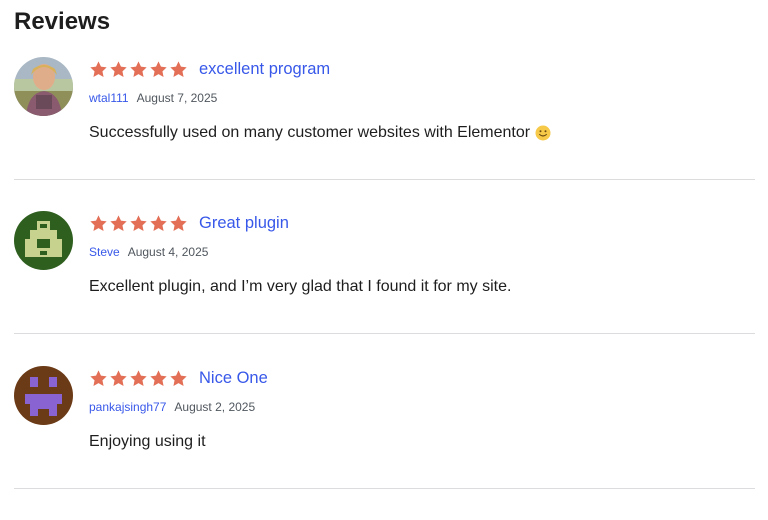  Describe the element at coordinates (215, 407) in the screenshot. I see `review-date: August 2, 2025` at that location.